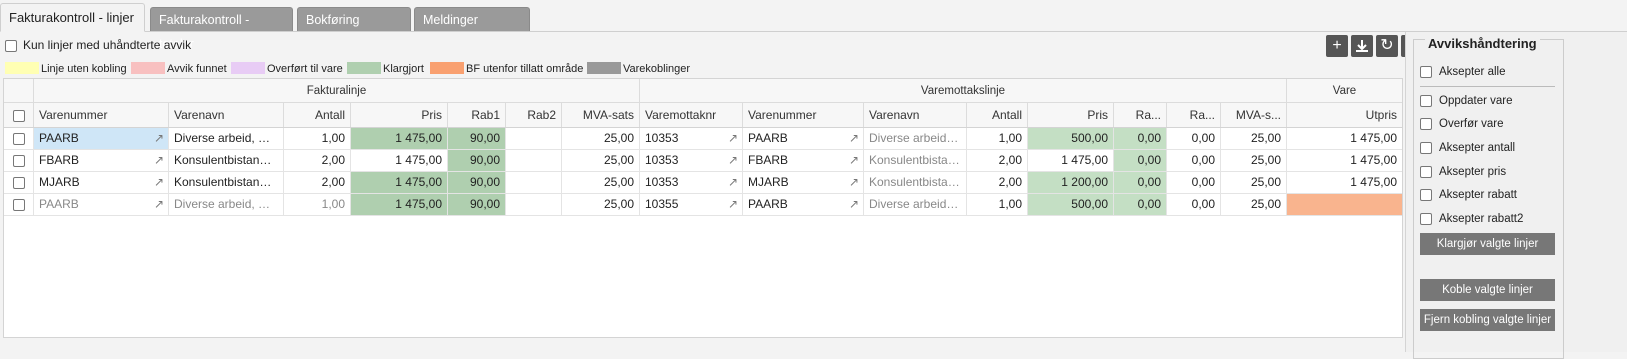 The height and width of the screenshot is (359, 1627). Describe the element at coordinates (1344, 138) in the screenshot. I see `cell-utpris: 1 475,00` at that location.